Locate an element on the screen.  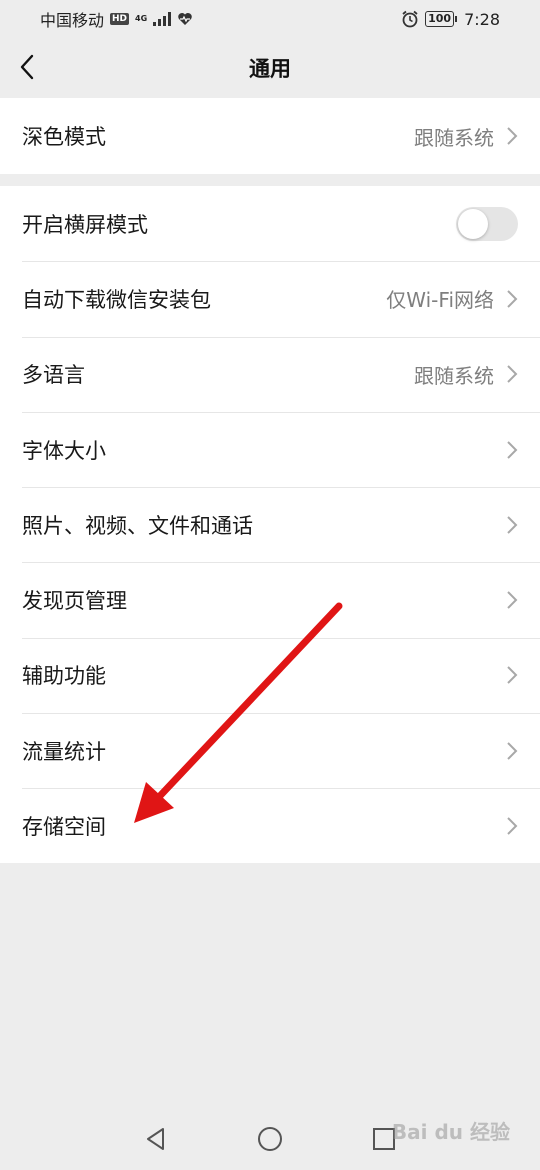
settings-group-display: 深色模式 跟随系统 is located at coordinates (270, 136).